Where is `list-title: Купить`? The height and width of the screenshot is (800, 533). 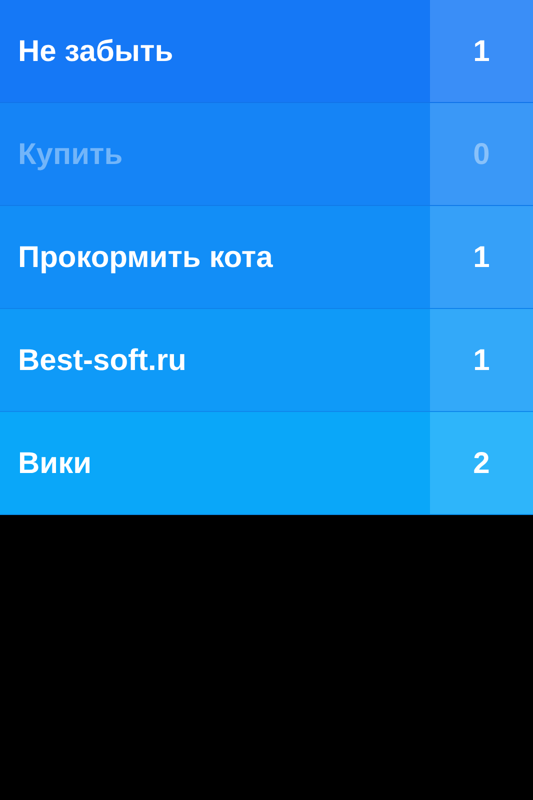 list-title: Купить is located at coordinates (70, 154).